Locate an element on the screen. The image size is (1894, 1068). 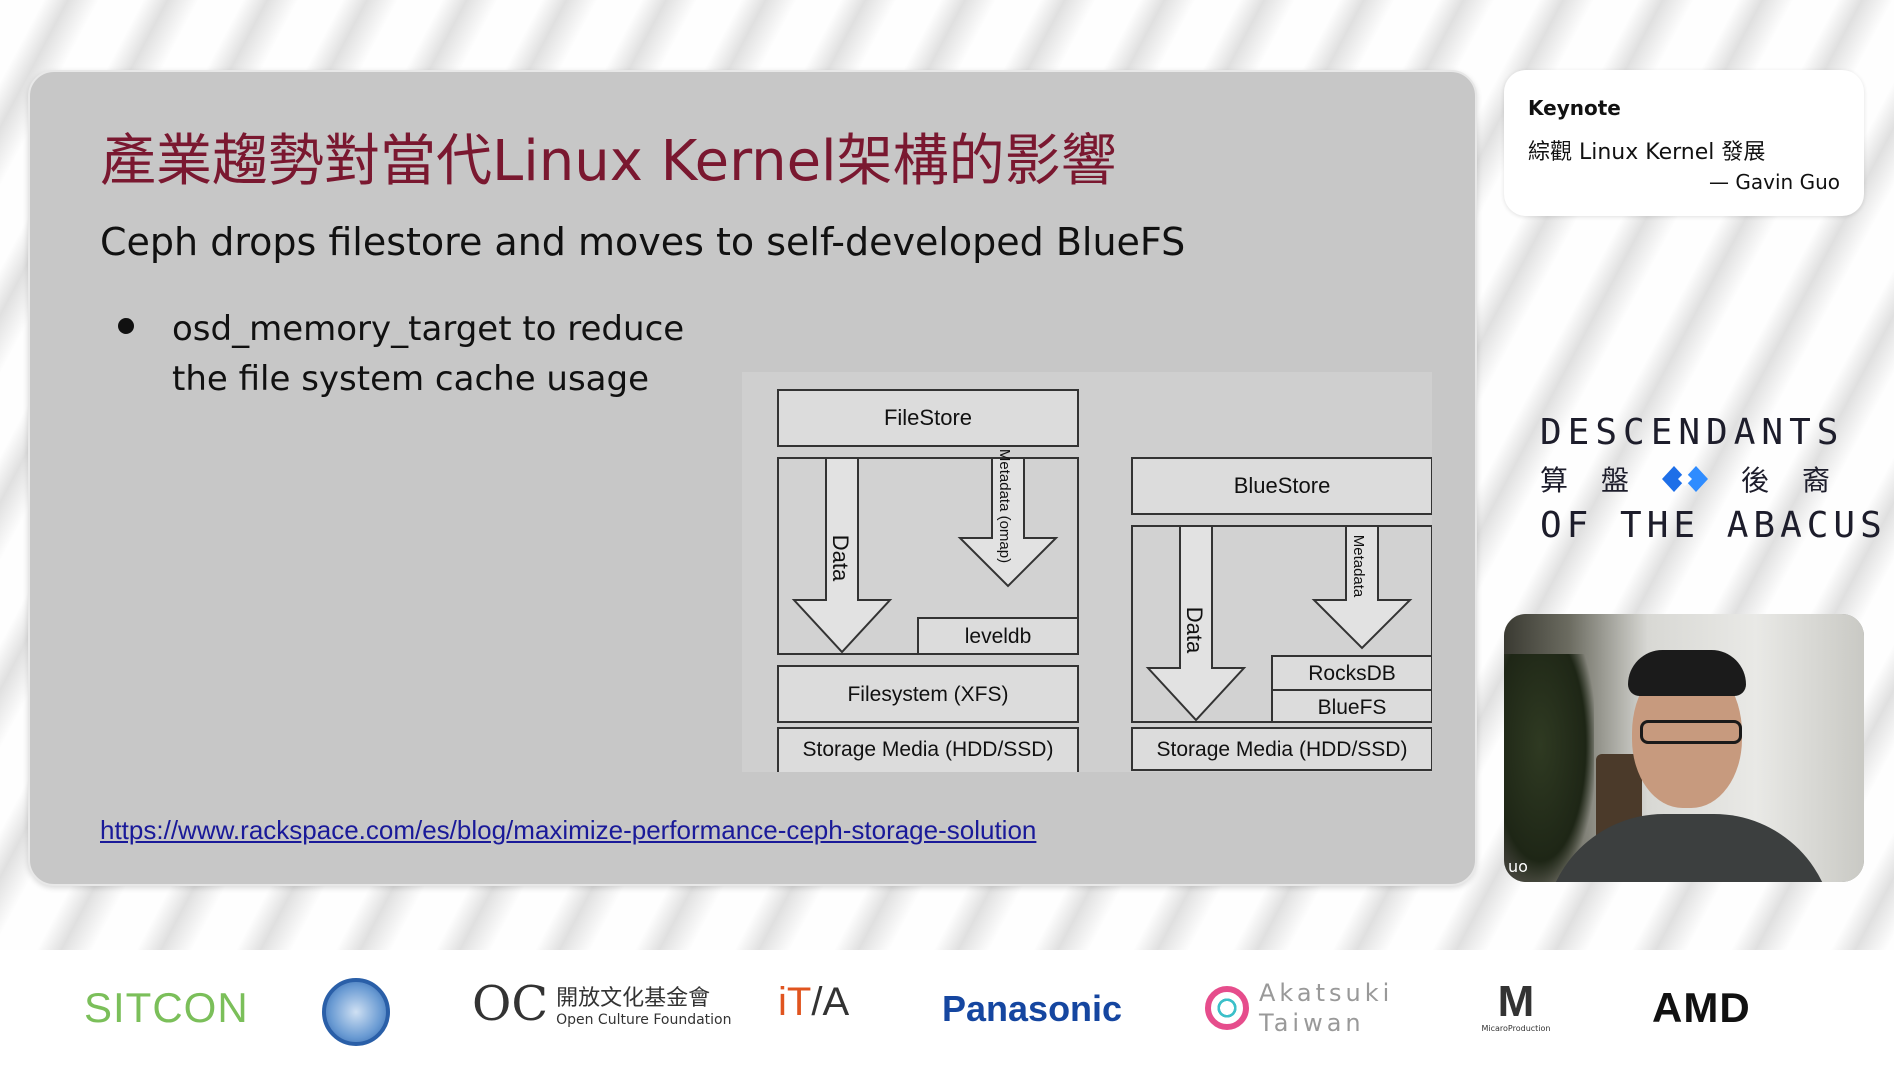
ocf-logo: OC 開放文化基金會 Open Culture Foundation is located at coordinates (601, 1004).